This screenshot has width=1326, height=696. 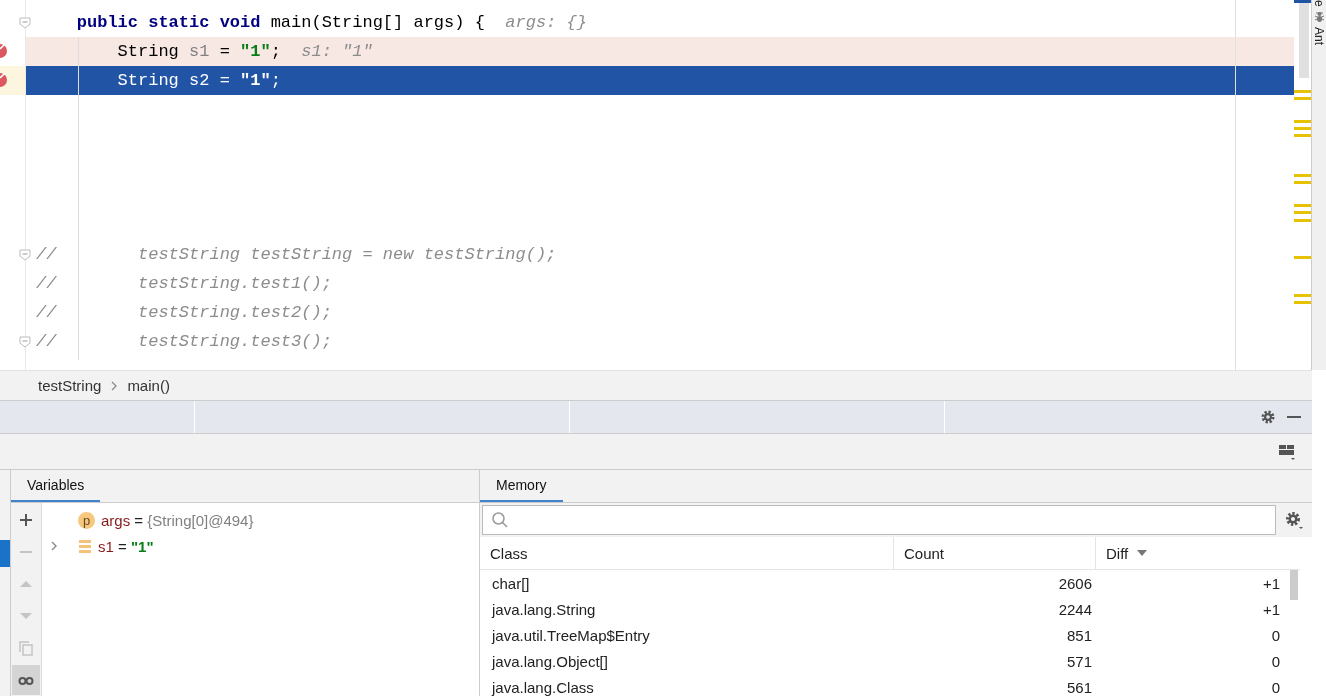 What do you see at coordinates (687, 553) in the screenshot?
I see `column-header: Class` at bounding box center [687, 553].